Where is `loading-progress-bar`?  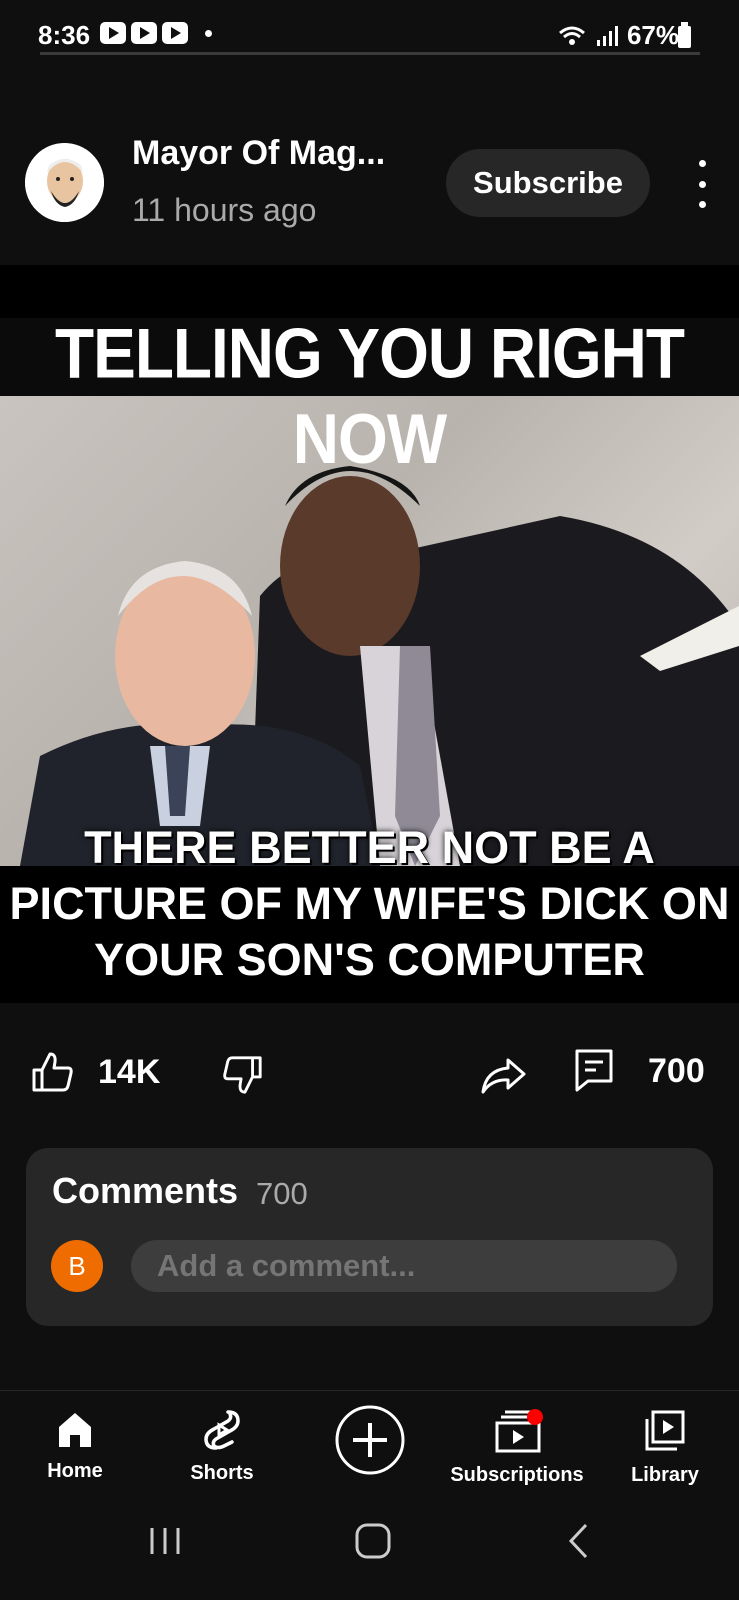
loading-progress-bar is located at coordinates (370, 53).